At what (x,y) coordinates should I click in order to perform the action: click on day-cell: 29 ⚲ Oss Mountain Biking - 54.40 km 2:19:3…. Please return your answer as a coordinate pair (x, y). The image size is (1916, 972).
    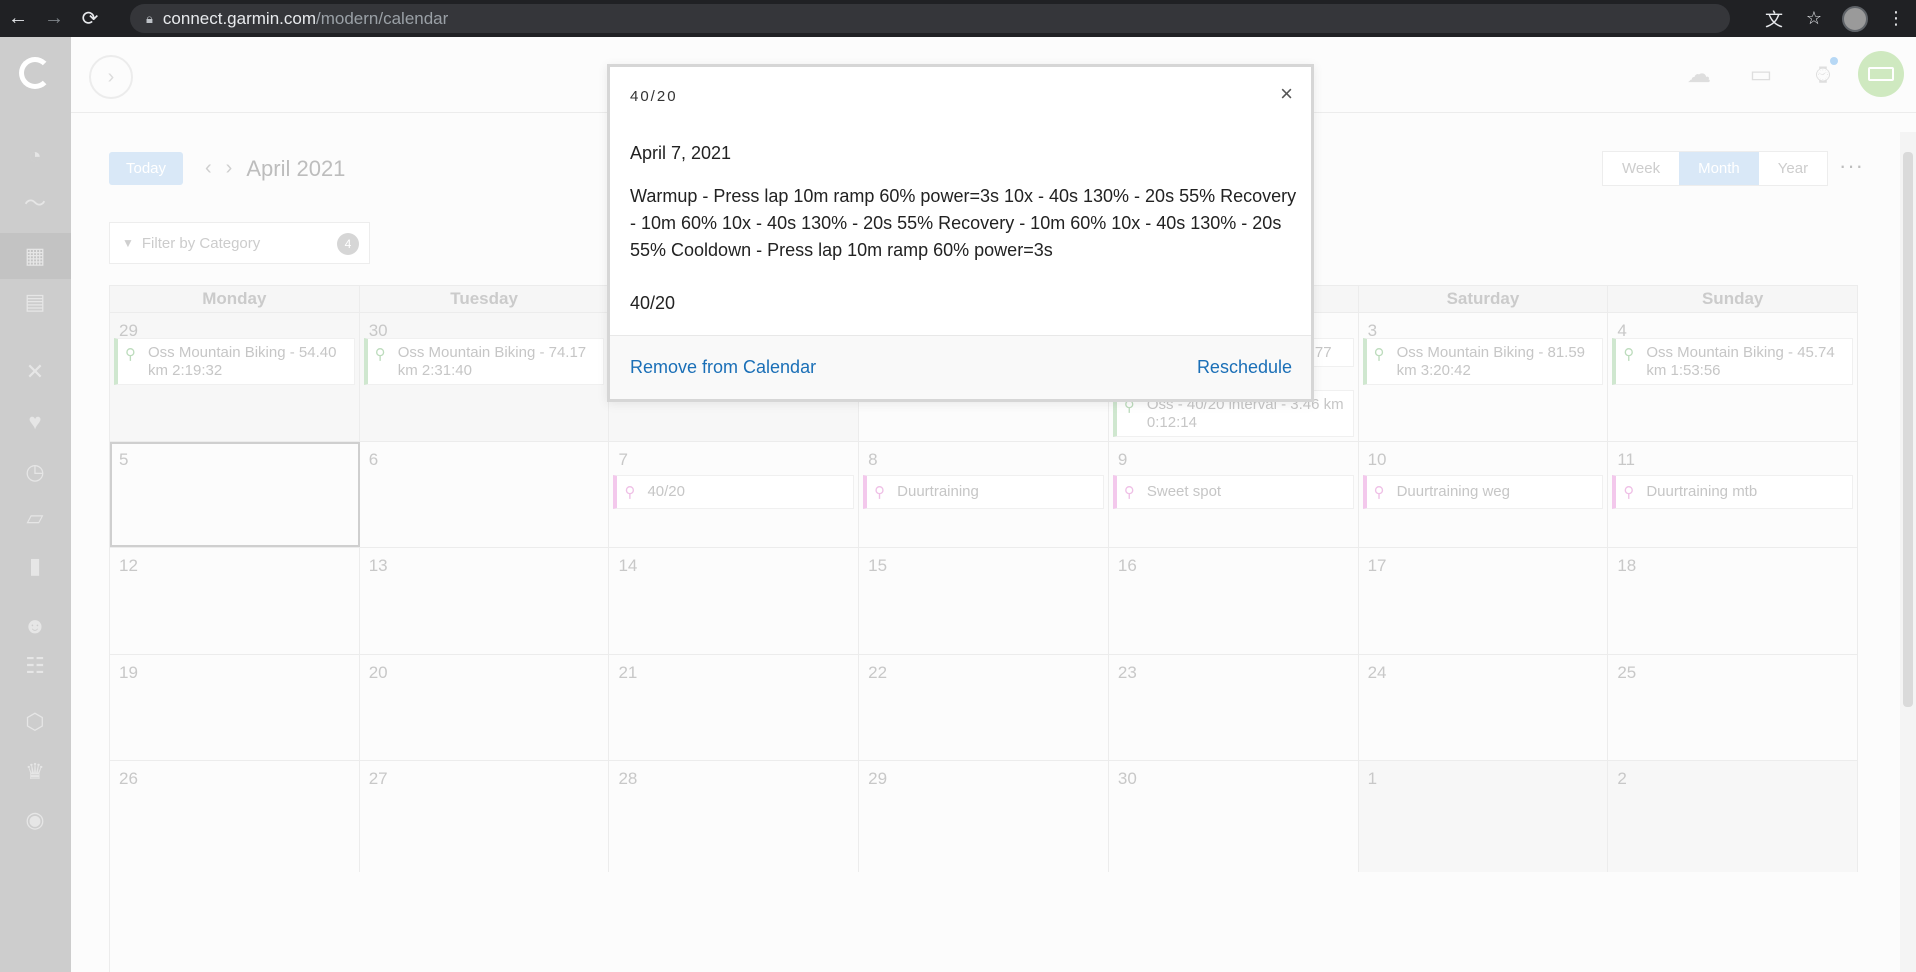
    Looking at the image, I should click on (235, 377).